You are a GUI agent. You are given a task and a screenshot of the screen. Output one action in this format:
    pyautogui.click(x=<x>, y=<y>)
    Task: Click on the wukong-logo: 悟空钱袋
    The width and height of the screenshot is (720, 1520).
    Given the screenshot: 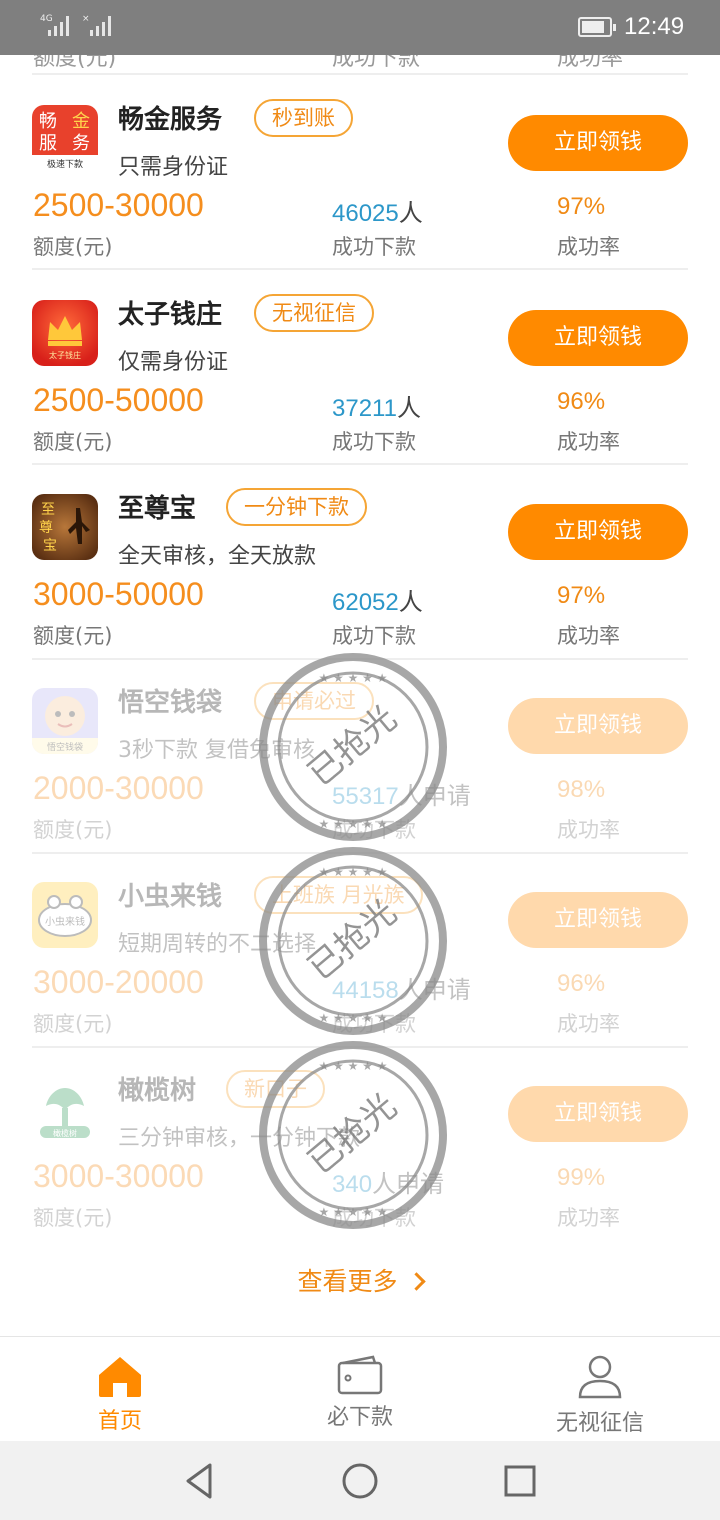 What is the action you would take?
    pyautogui.click(x=65, y=721)
    